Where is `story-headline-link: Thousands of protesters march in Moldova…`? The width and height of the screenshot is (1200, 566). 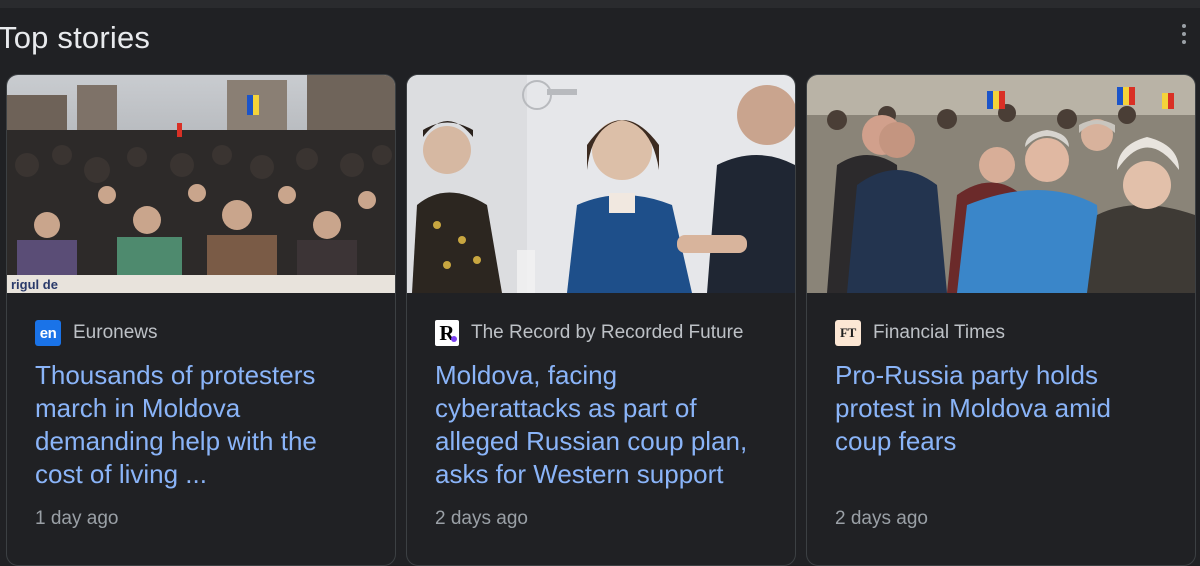 story-headline-link: Thousands of protesters march in Moldova… is located at coordinates (195, 425).